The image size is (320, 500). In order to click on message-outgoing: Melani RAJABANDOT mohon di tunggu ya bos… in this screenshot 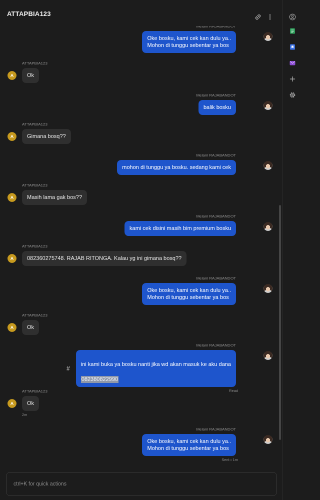, I will do `click(176, 164)`.